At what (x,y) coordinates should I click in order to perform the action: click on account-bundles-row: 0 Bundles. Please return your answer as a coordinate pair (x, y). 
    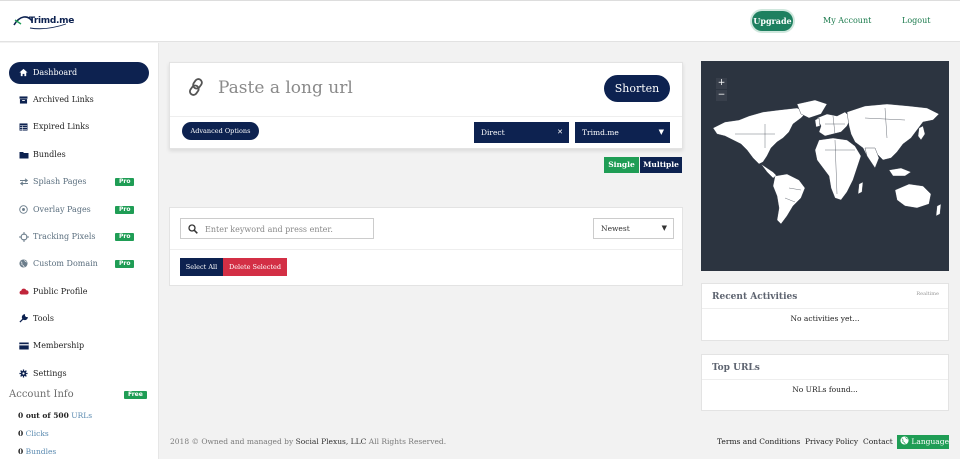
    Looking at the image, I should click on (37, 451).